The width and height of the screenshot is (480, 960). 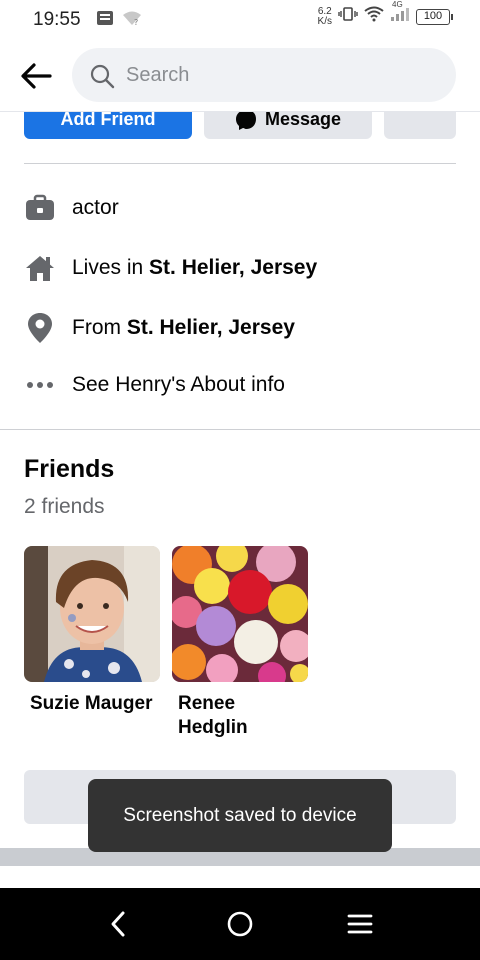 I want to click on wifi-question-icon: ?, so click(x=132, y=20).